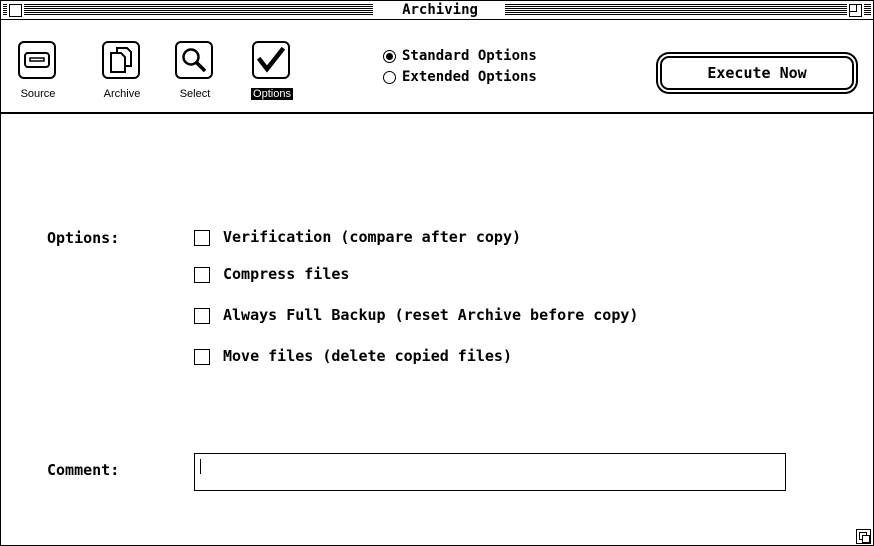 The width and height of the screenshot is (874, 546). Describe the element at coordinates (200, 466) in the screenshot. I see `text-caret` at that location.